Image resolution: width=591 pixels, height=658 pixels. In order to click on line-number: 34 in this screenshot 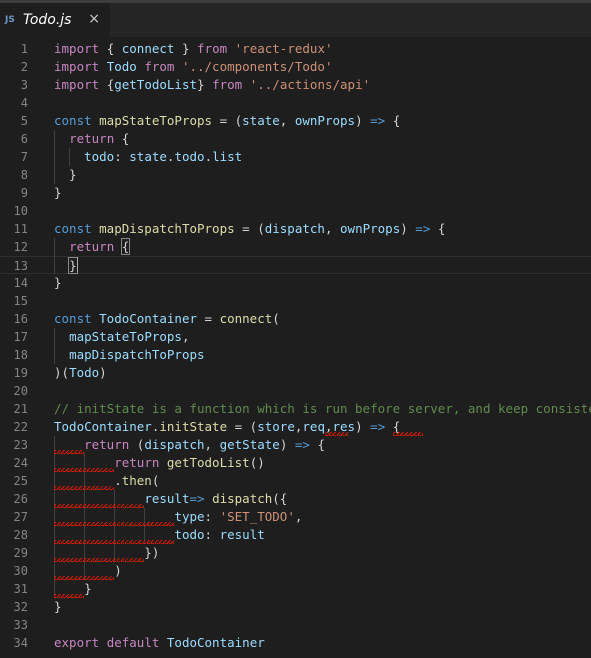, I will do `click(20, 643)`.